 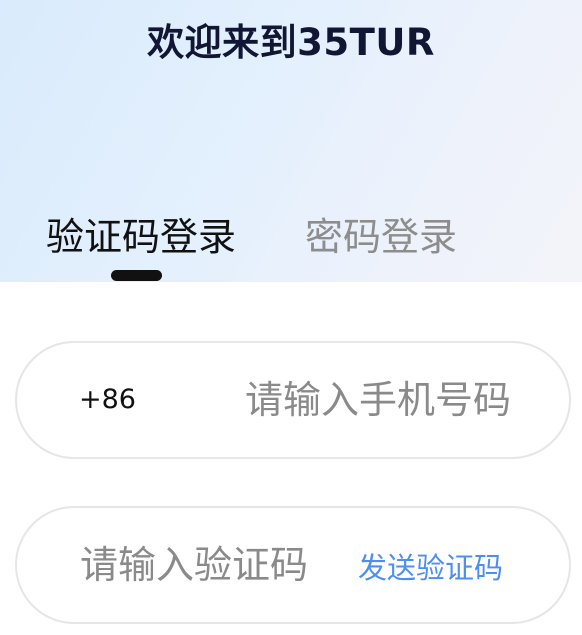 I want to click on tab-sms-login: 验证码登录, so click(x=141, y=237).